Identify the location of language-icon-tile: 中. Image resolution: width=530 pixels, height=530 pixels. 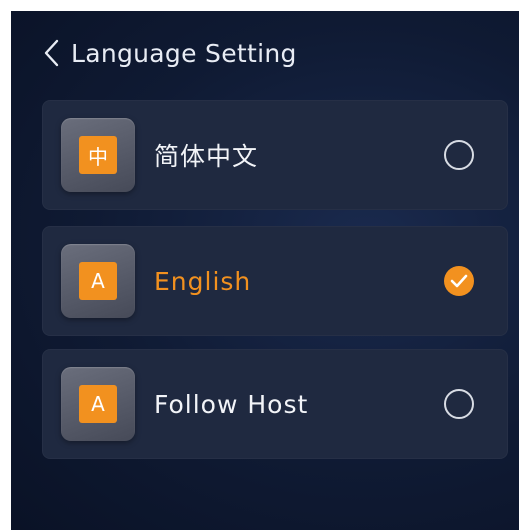
(98, 155).